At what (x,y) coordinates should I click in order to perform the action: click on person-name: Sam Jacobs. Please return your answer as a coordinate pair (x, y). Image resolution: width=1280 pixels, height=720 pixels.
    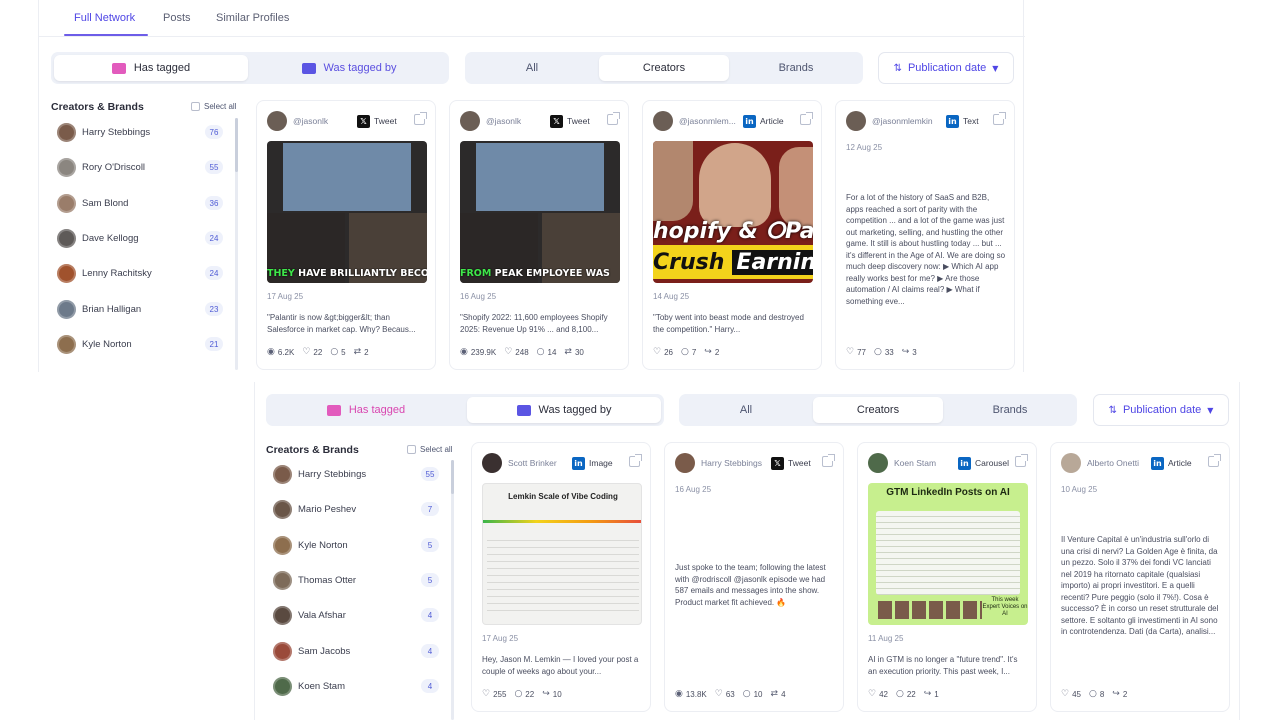
    Looking at the image, I should click on (324, 651).